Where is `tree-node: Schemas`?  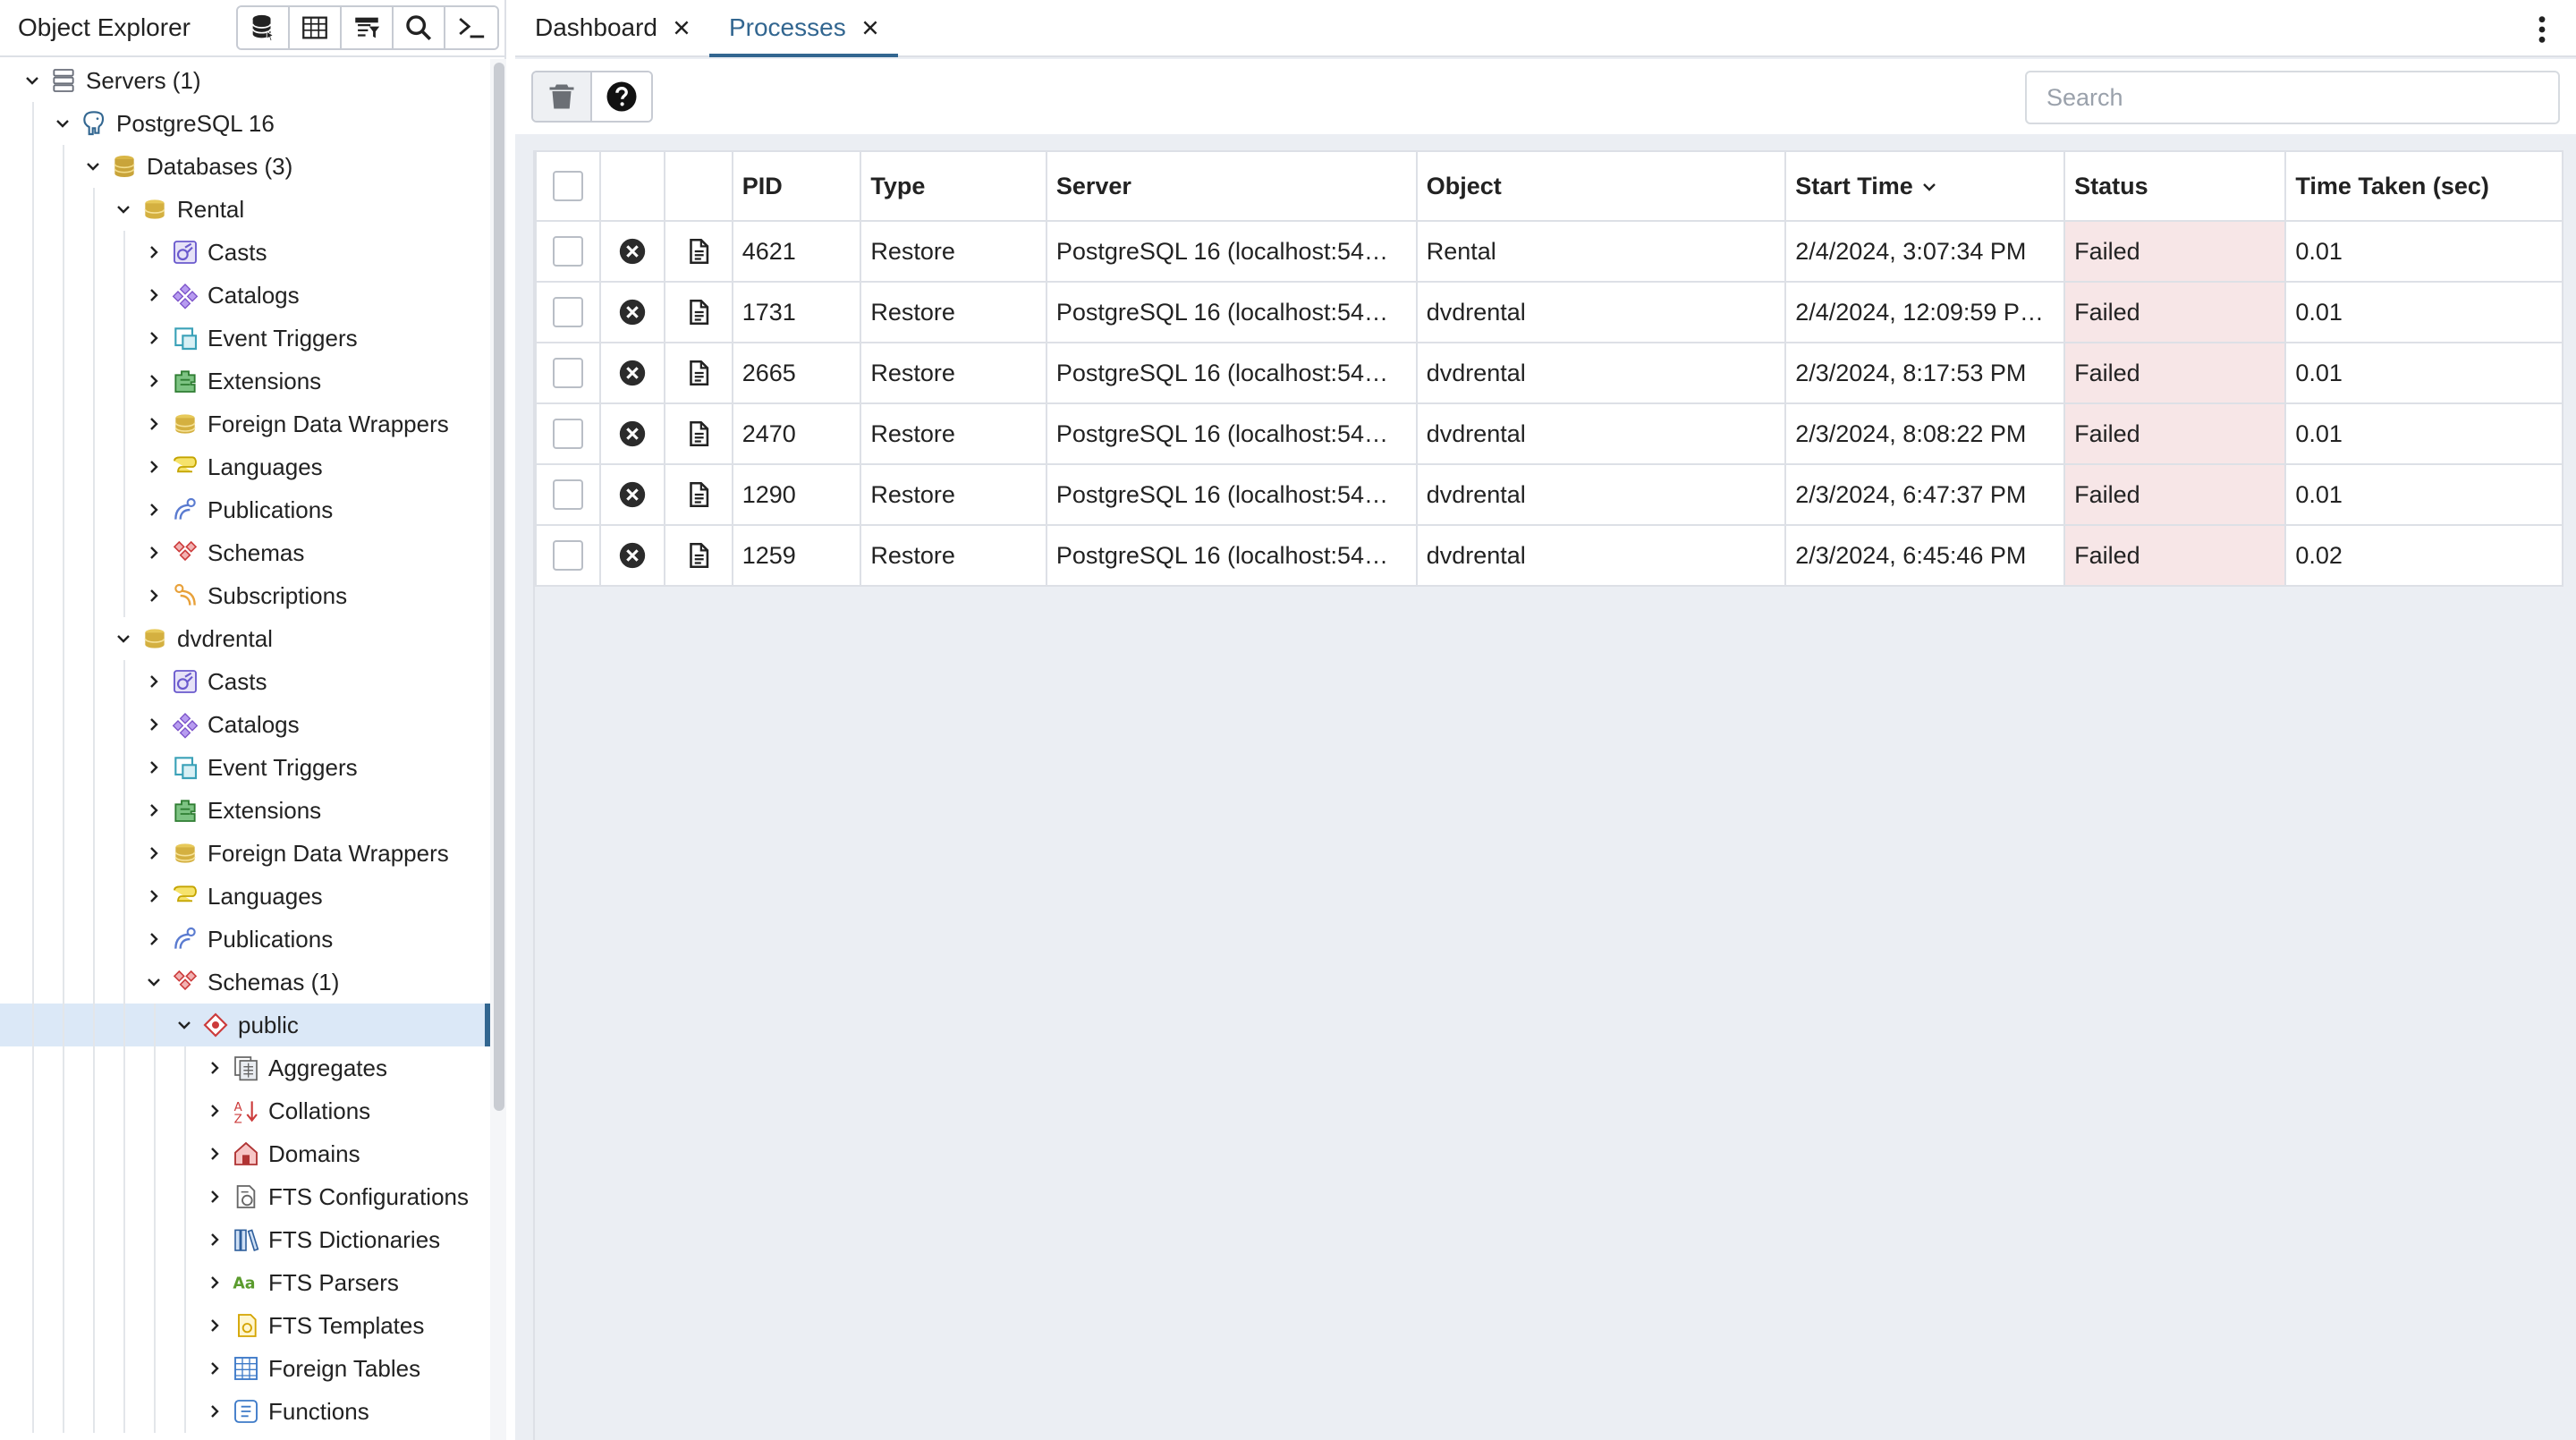 tree-node: Schemas is located at coordinates (245, 552).